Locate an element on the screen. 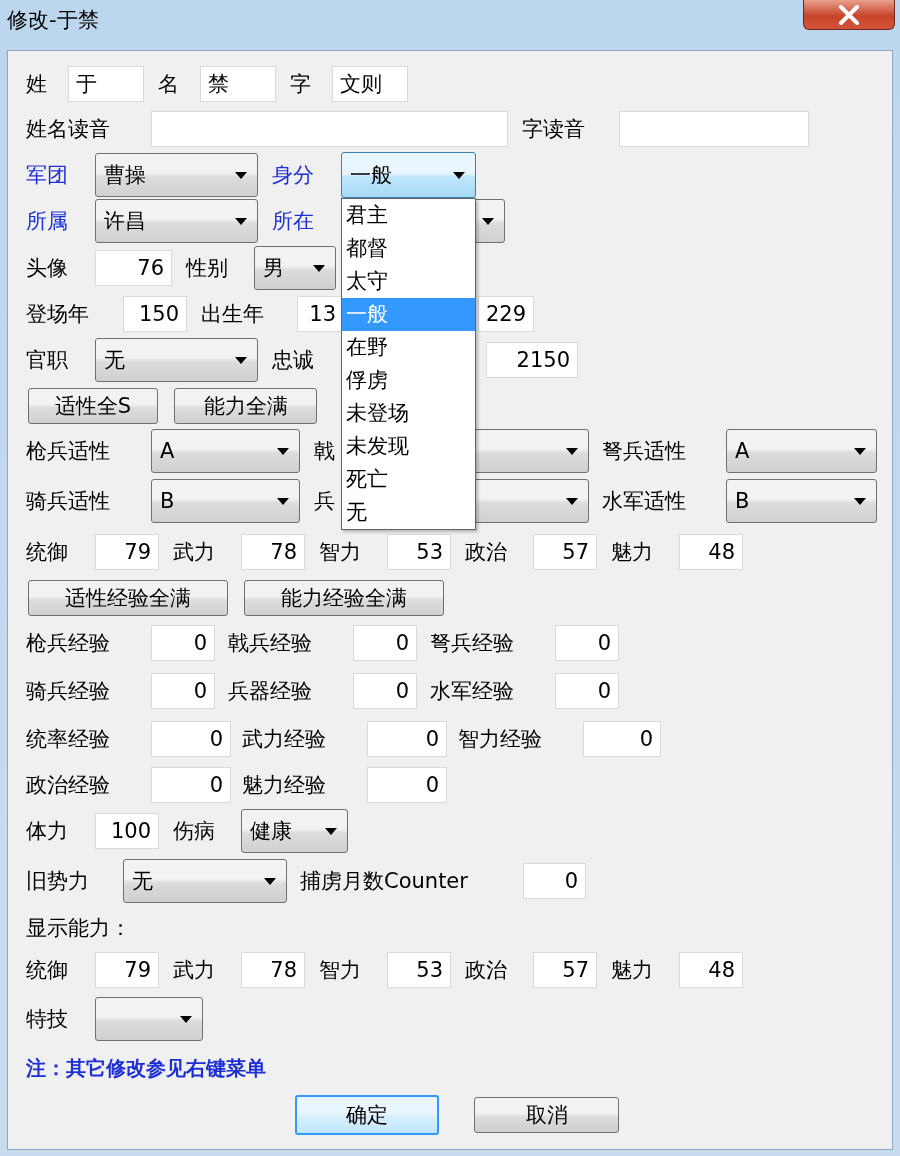 The width and height of the screenshot is (900, 1156). dropdown-option: 太守 is located at coordinates (408, 281).